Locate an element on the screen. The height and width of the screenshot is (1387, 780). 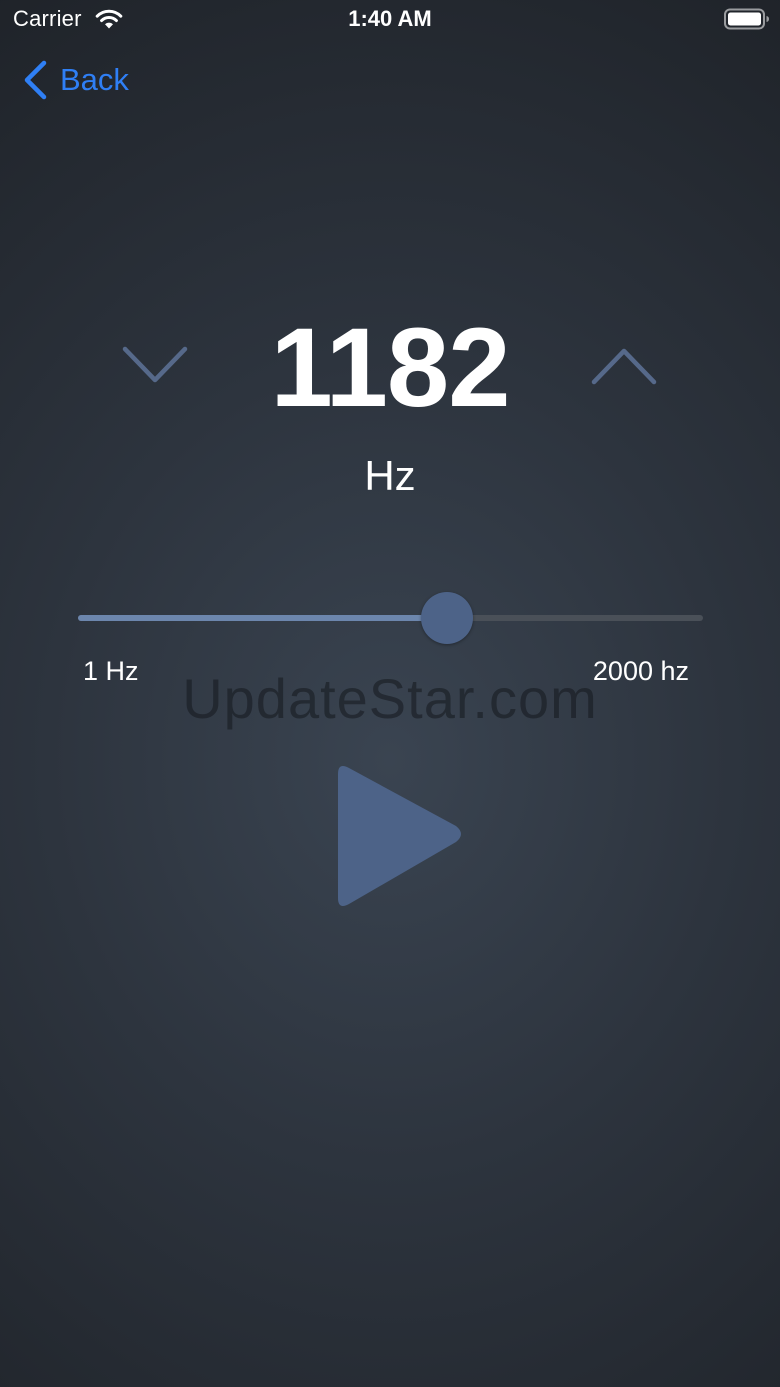
chevron-up-icon is located at coordinates (624, 365).